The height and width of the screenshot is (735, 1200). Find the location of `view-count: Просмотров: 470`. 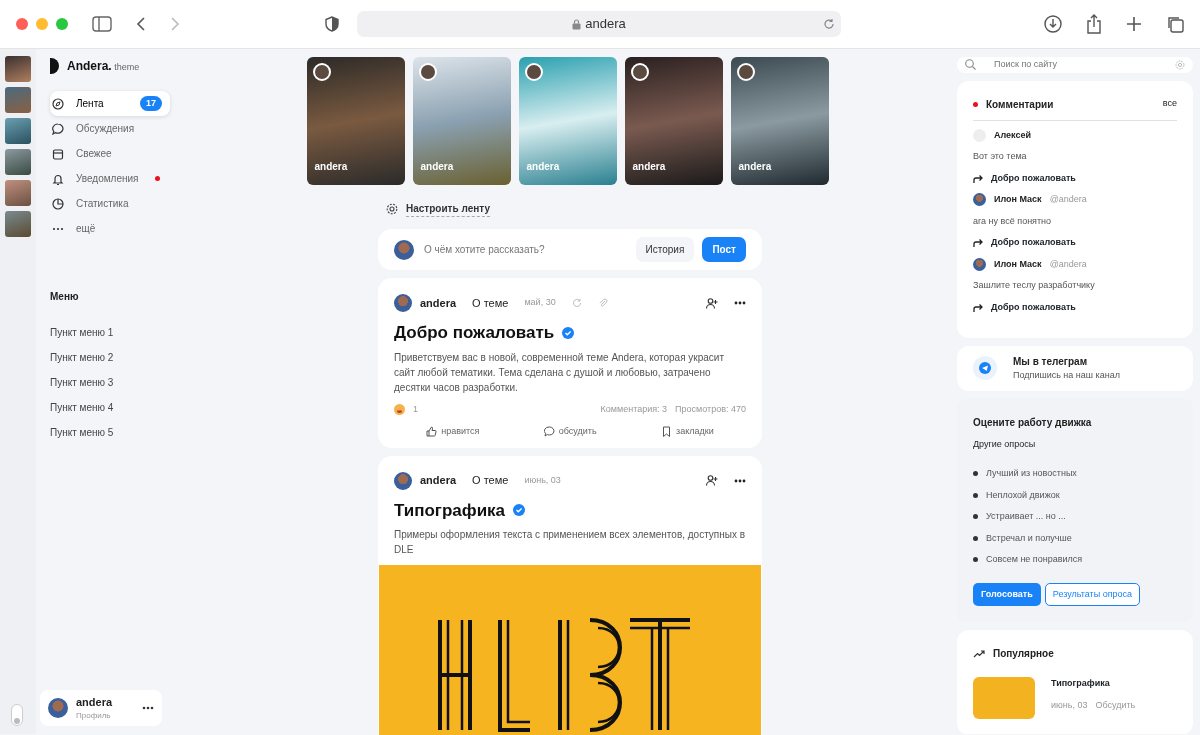

view-count: Просмотров: 470 is located at coordinates (710, 409).